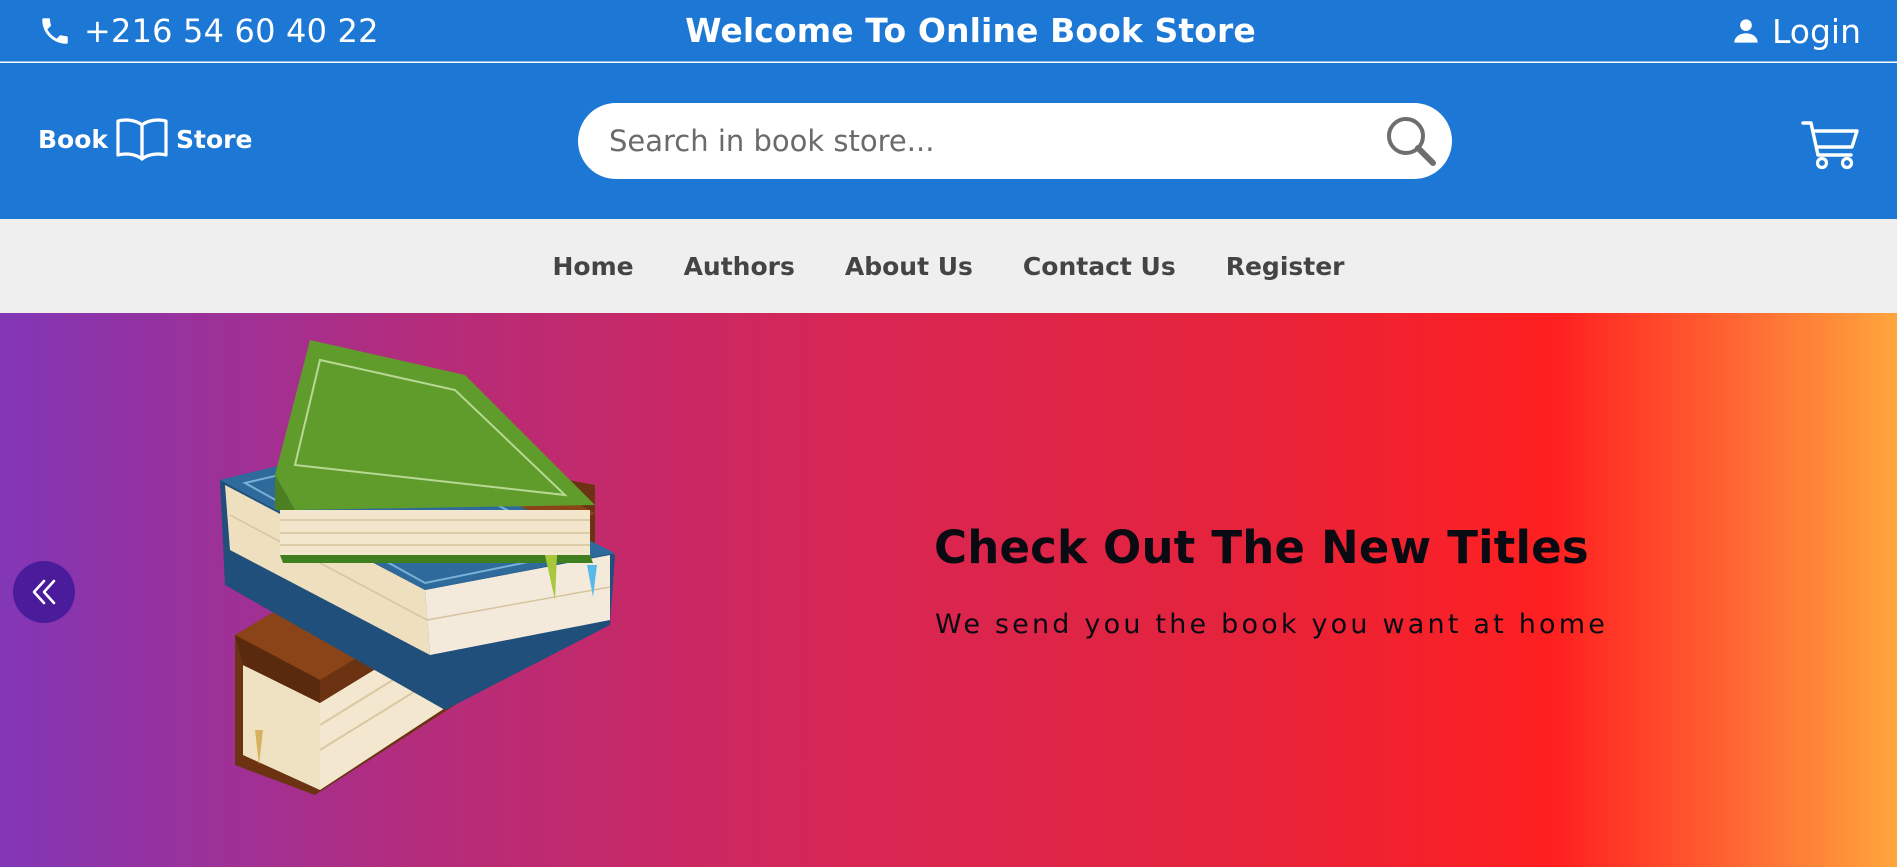  What do you see at coordinates (1272, 624) in the screenshot?
I see `hero-subtitle: We send you the book you want at home` at bounding box center [1272, 624].